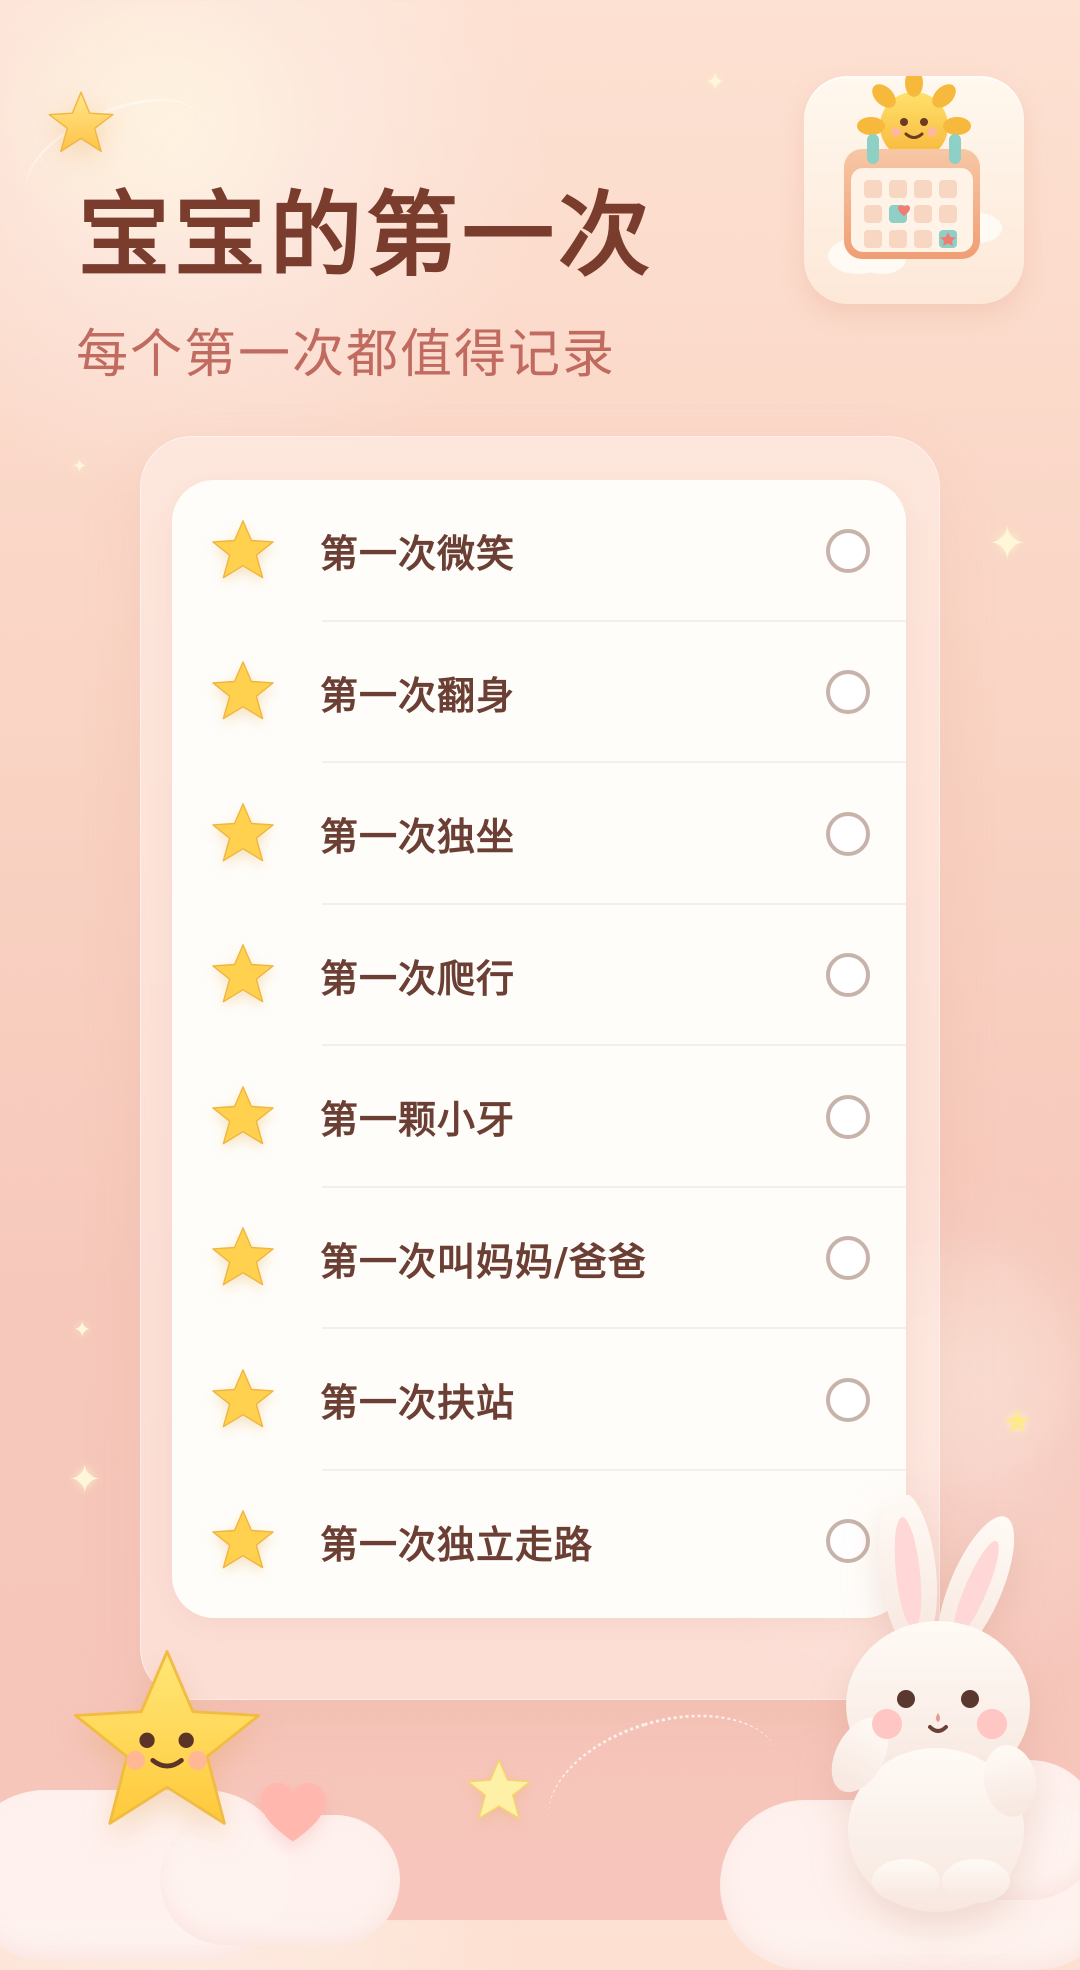  Describe the element at coordinates (346, 355) in the screenshot. I see `page-subtitle: 每个第一次都值得记录` at that location.